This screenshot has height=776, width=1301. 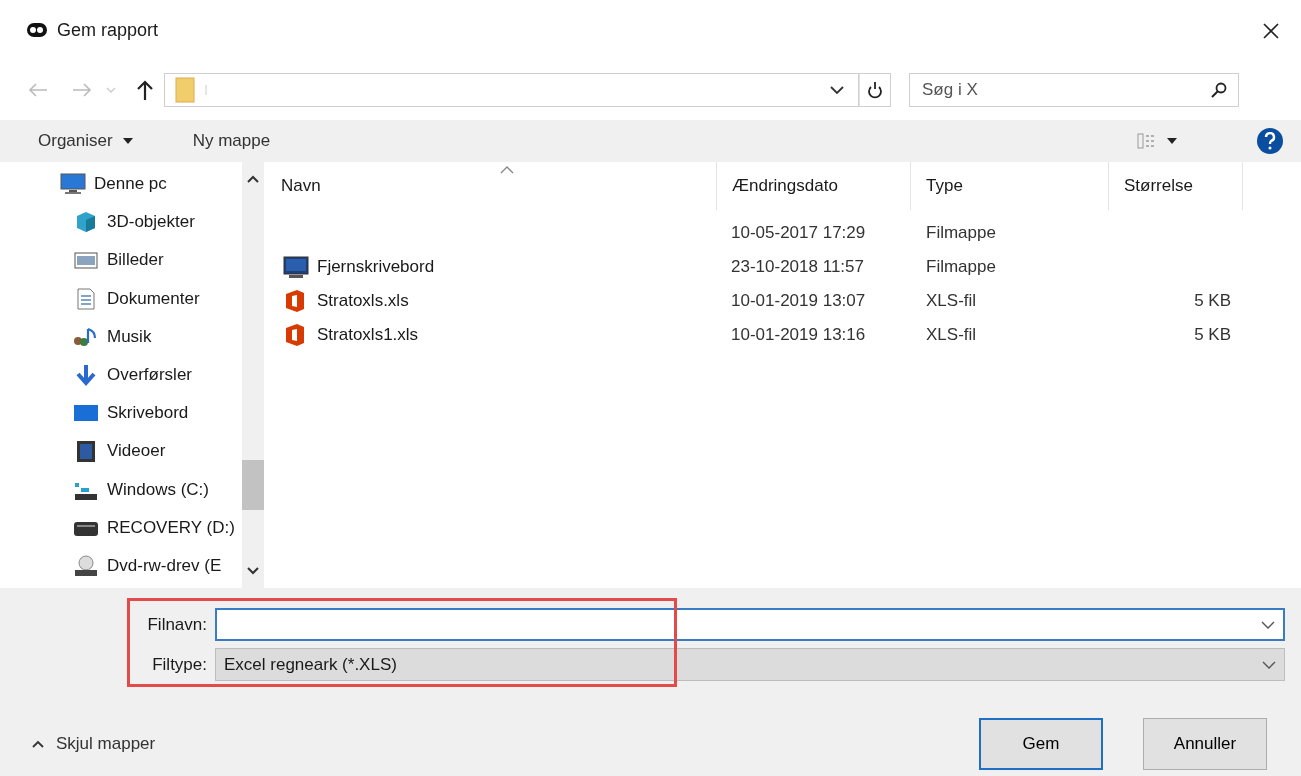 What do you see at coordinates (491, 186) in the screenshot?
I see `column-header: Navn` at bounding box center [491, 186].